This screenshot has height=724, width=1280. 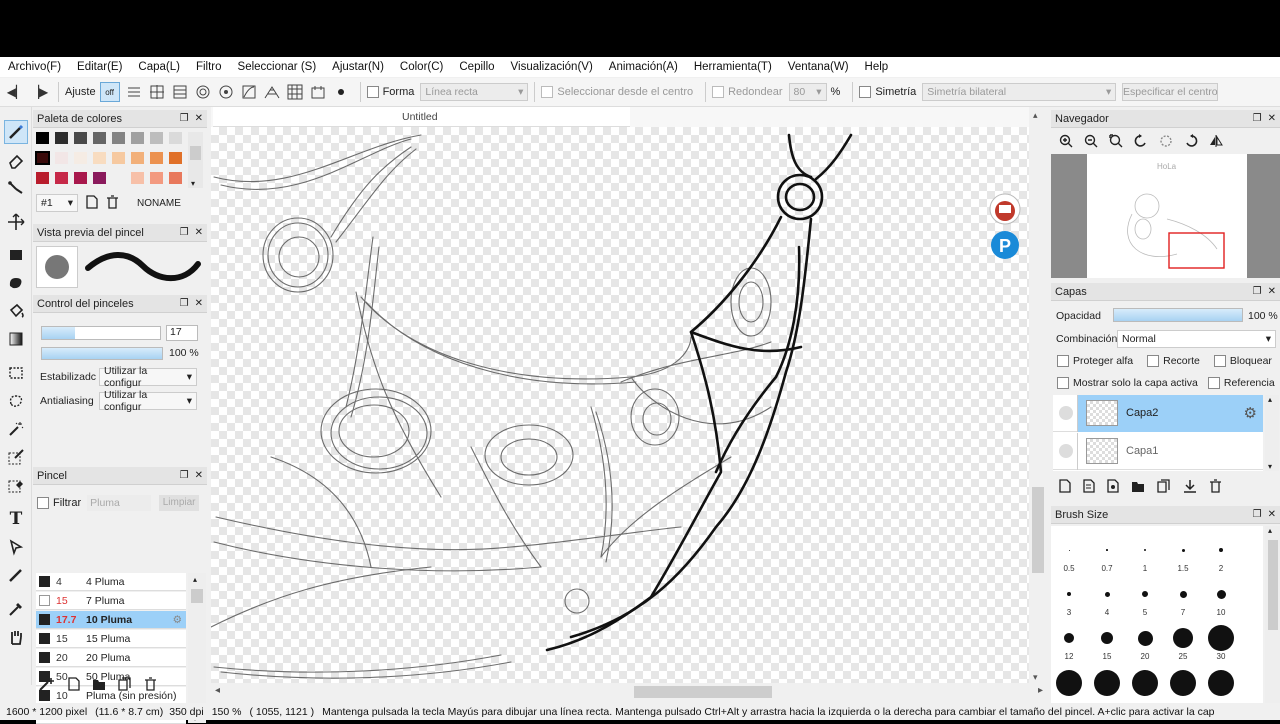 I want to click on float-icon: ❐, so click(x=184, y=475).